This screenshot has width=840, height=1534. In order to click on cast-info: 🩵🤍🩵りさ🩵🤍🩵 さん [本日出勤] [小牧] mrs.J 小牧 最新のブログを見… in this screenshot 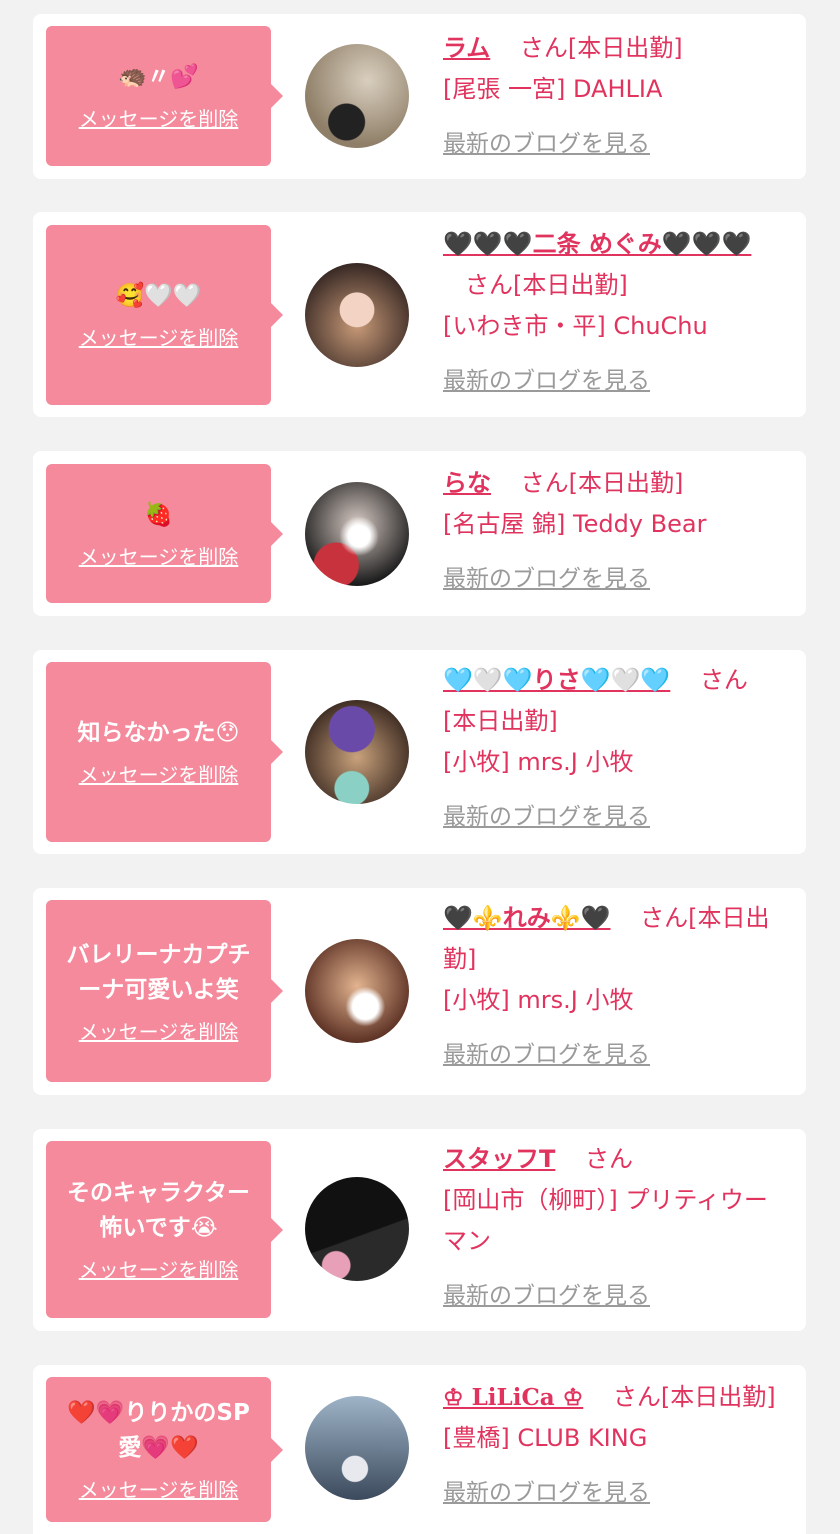, I will do `click(617, 749)`.